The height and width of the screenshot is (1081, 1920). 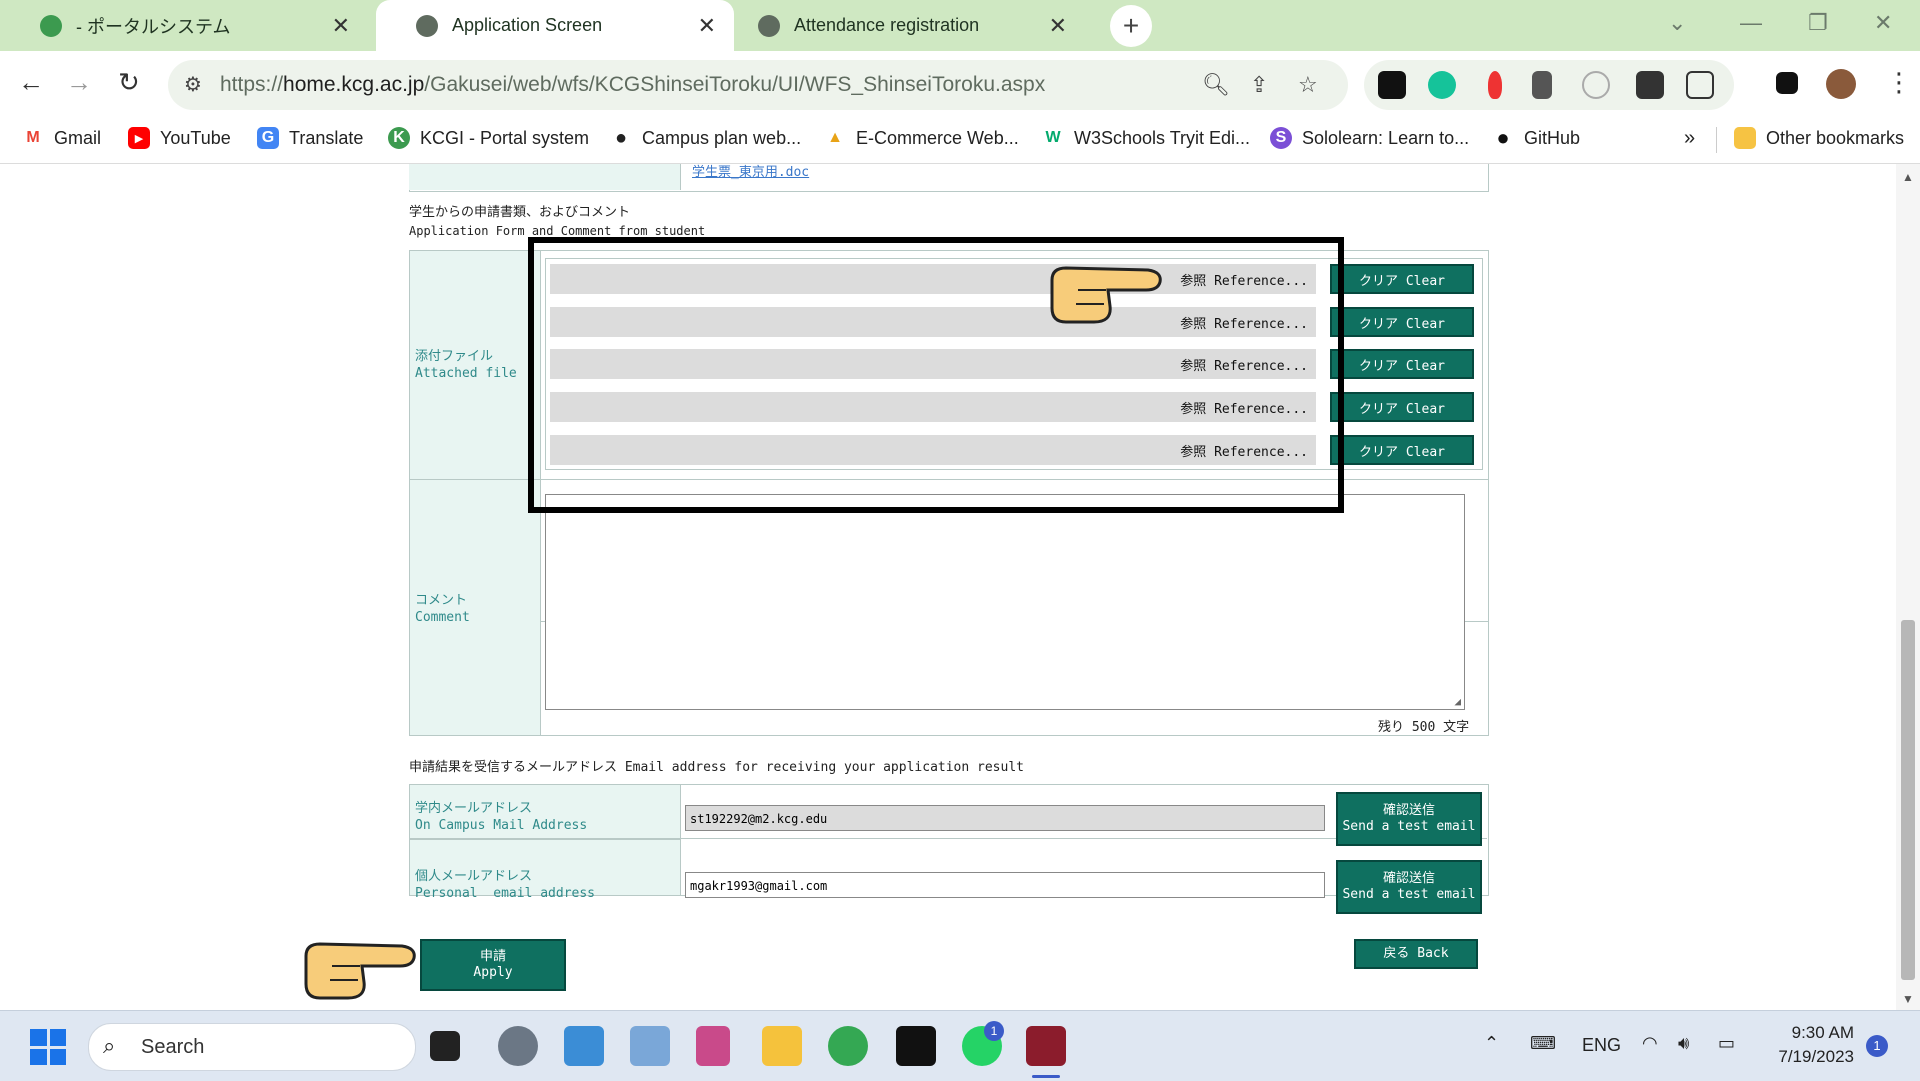 I want to click on zoom-icon: 🔍︎, so click(x=1216, y=85).